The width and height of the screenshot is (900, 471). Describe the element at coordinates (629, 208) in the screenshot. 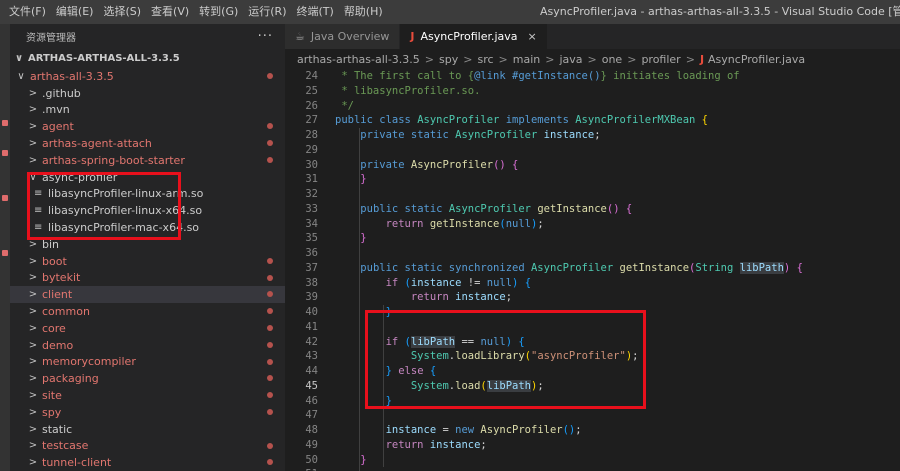

I see `code-token: {` at that location.